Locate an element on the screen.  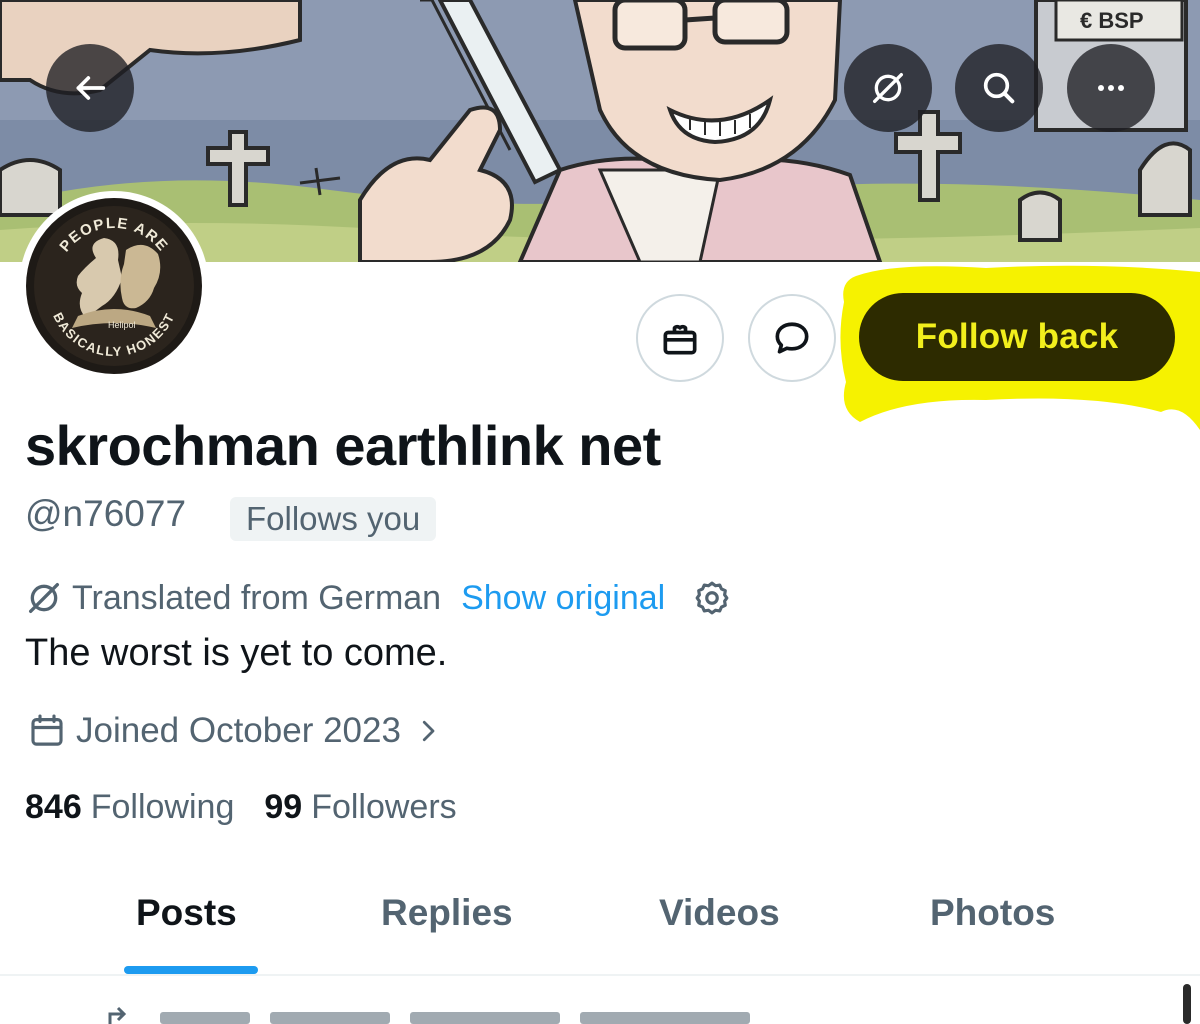
tab-replies: Replies is located at coordinates (447, 913).